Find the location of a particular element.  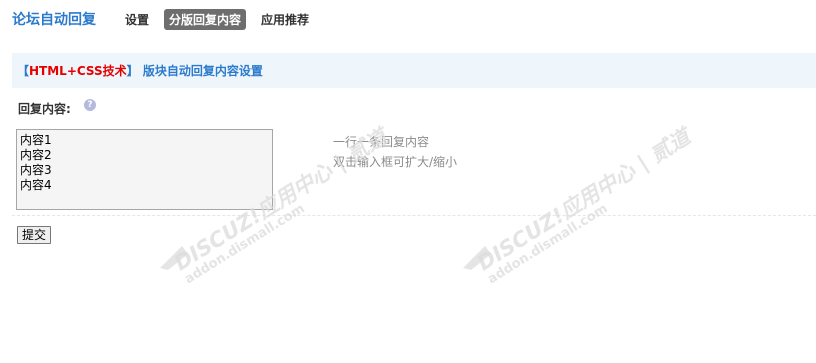

section-bracket-open: 【 is located at coordinates (23, 71).